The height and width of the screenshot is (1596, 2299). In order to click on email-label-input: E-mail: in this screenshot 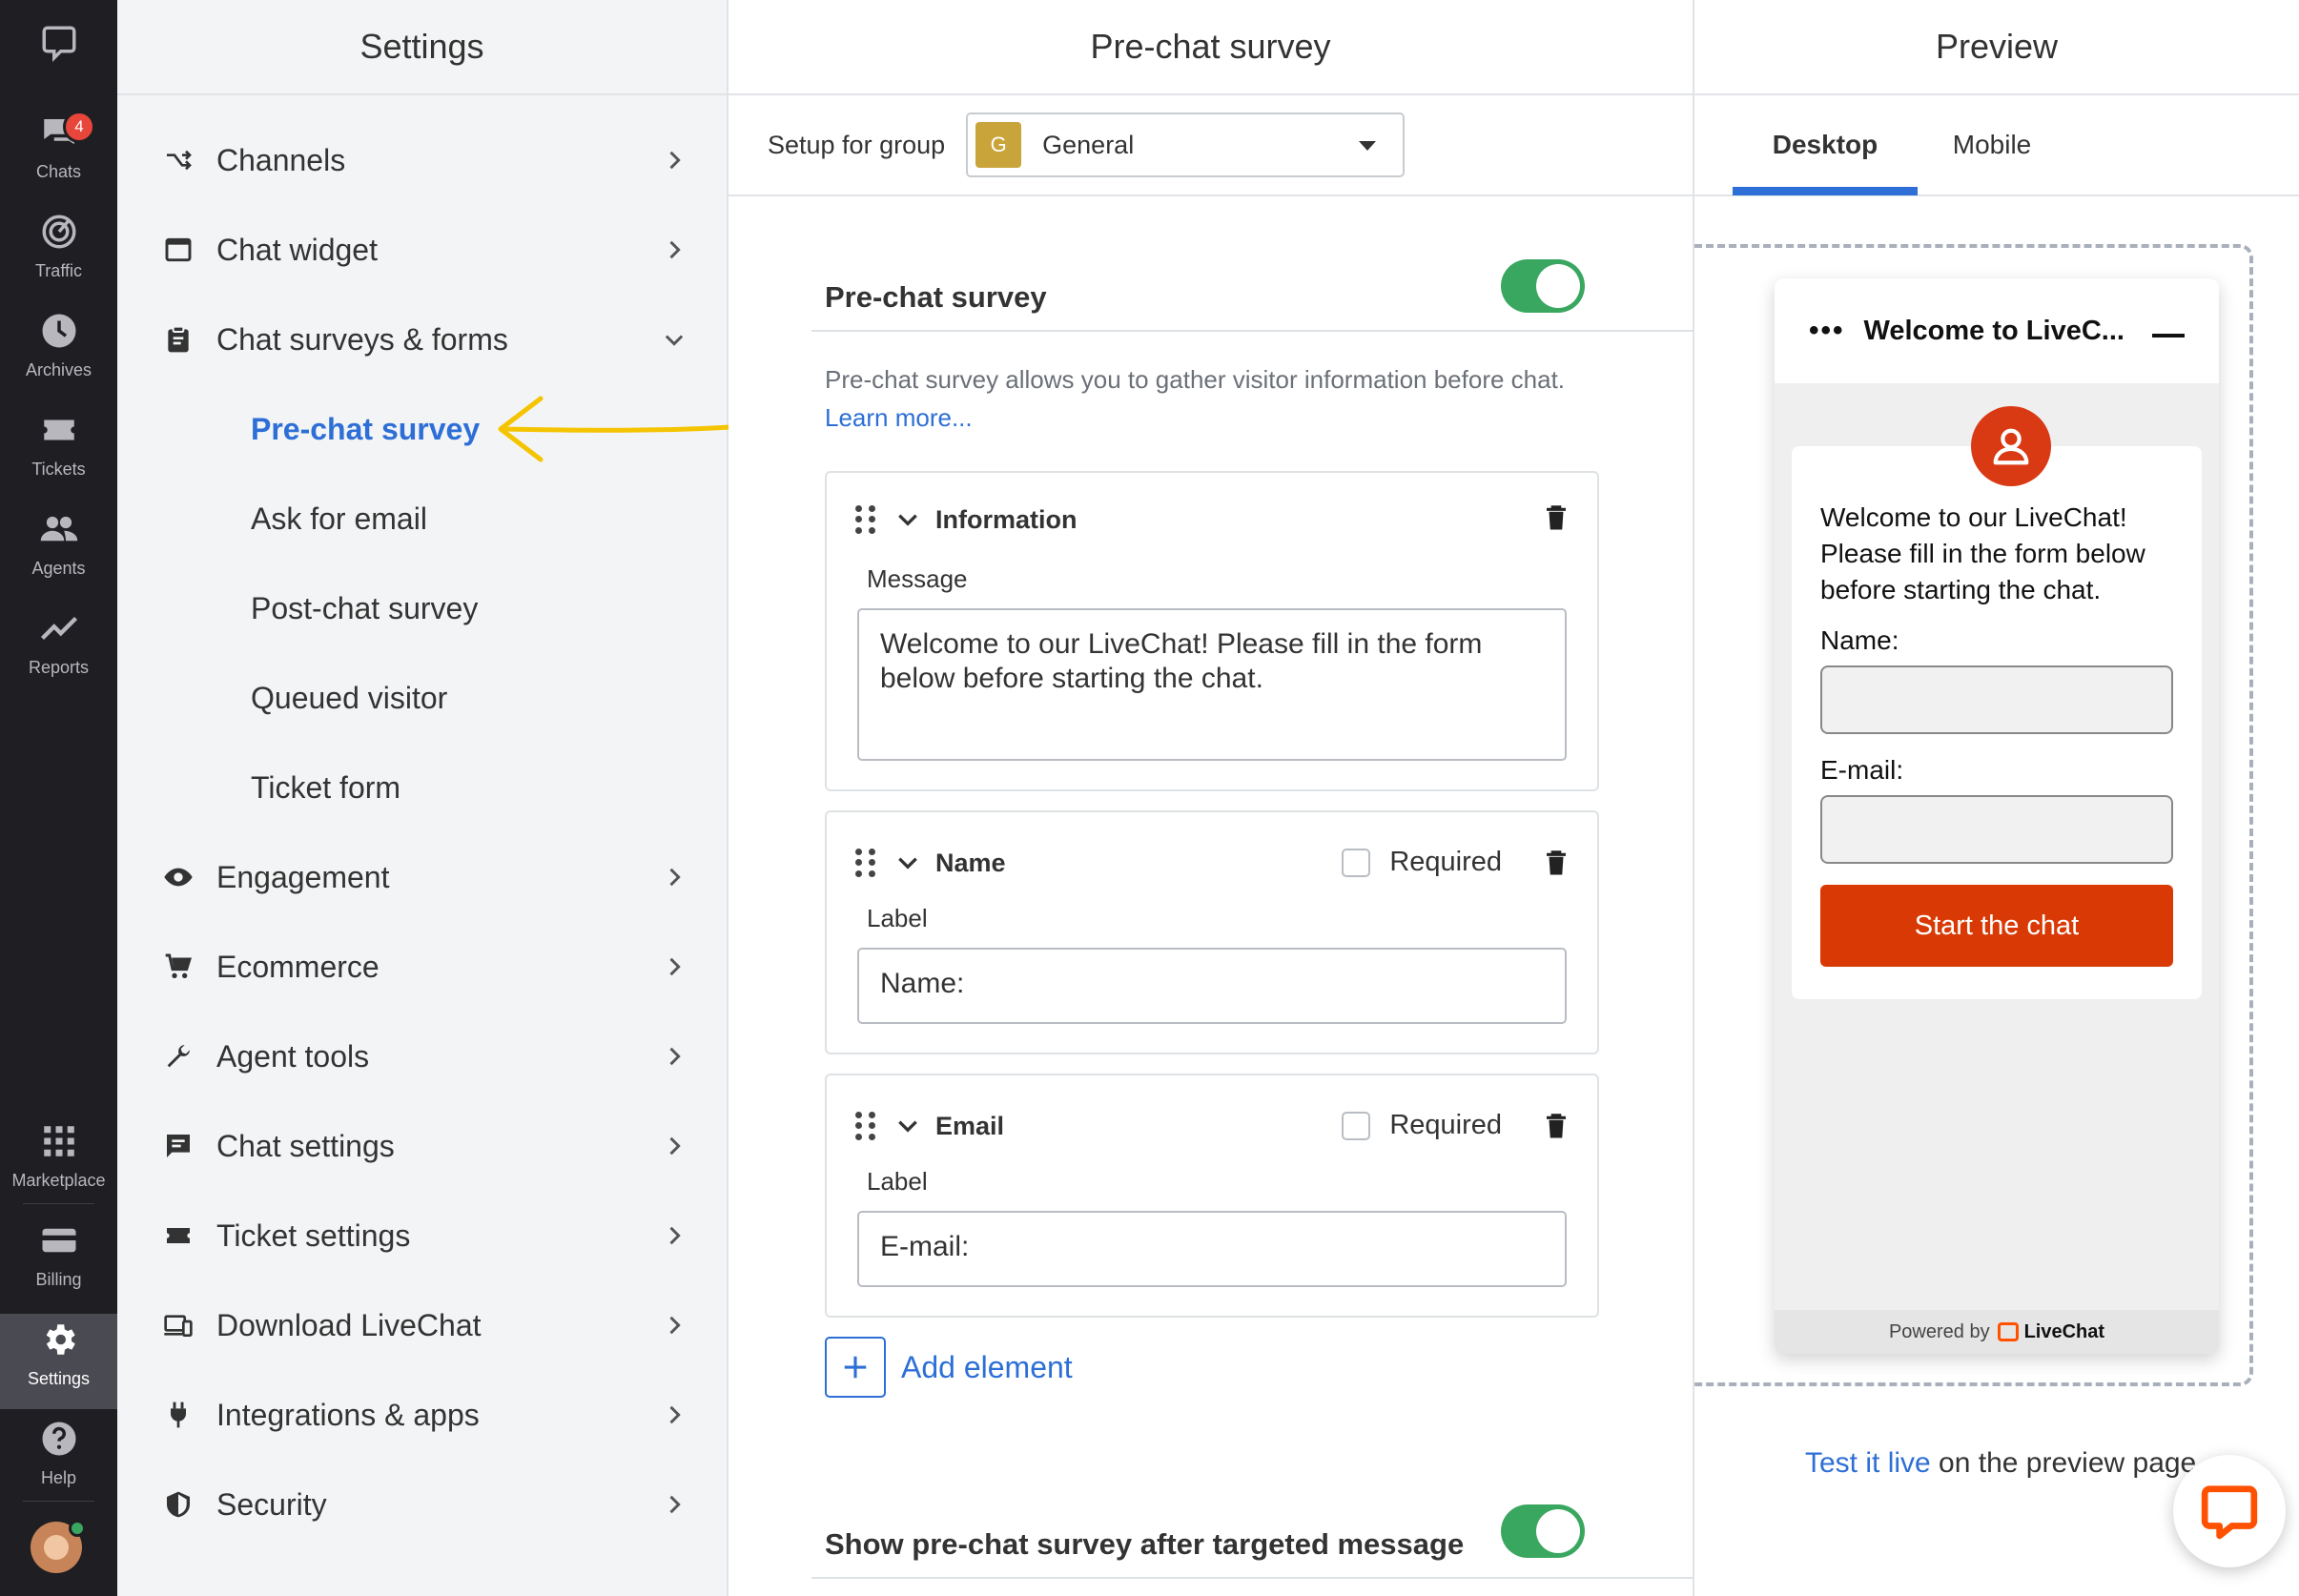, I will do `click(1212, 1249)`.